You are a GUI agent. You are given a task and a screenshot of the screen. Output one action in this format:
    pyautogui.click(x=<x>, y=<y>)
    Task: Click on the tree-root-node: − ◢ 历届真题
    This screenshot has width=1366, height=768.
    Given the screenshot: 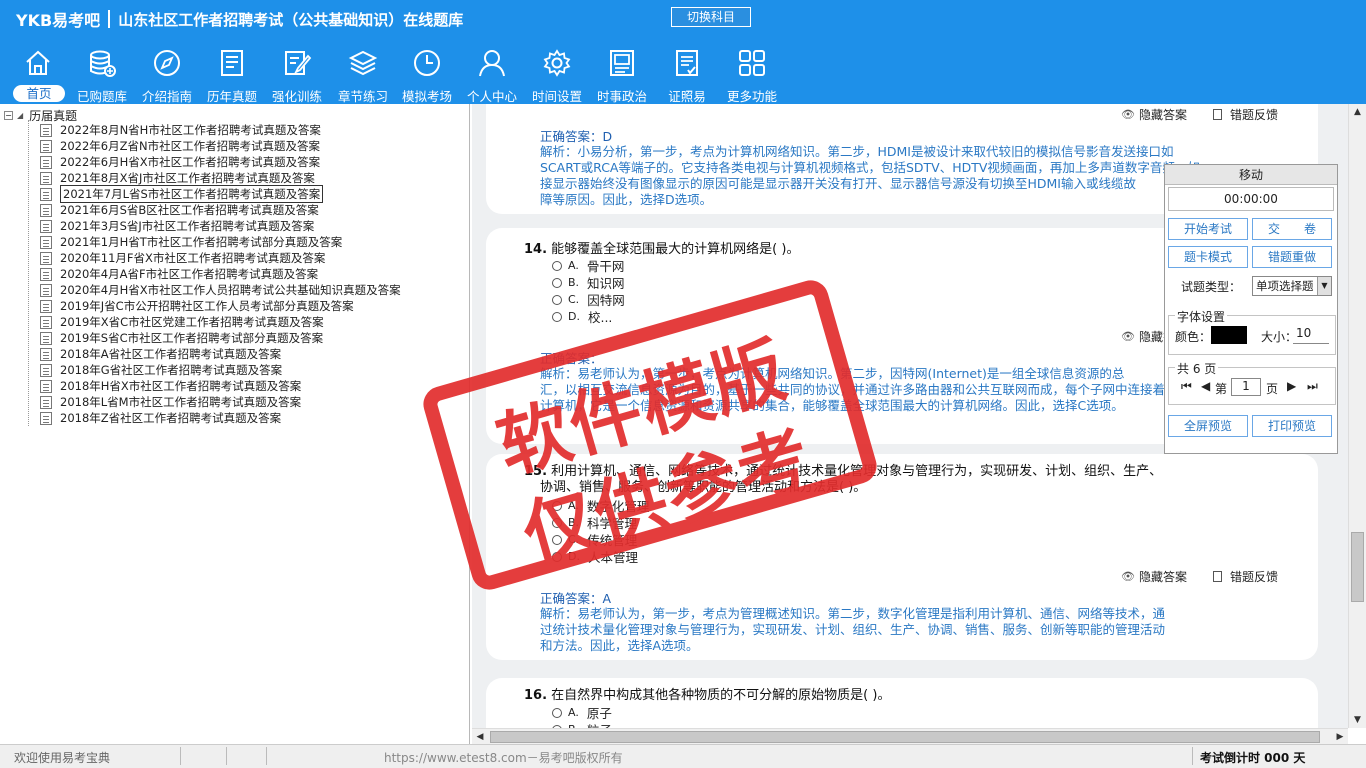 What is the action you would take?
    pyautogui.click(x=40, y=115)
    